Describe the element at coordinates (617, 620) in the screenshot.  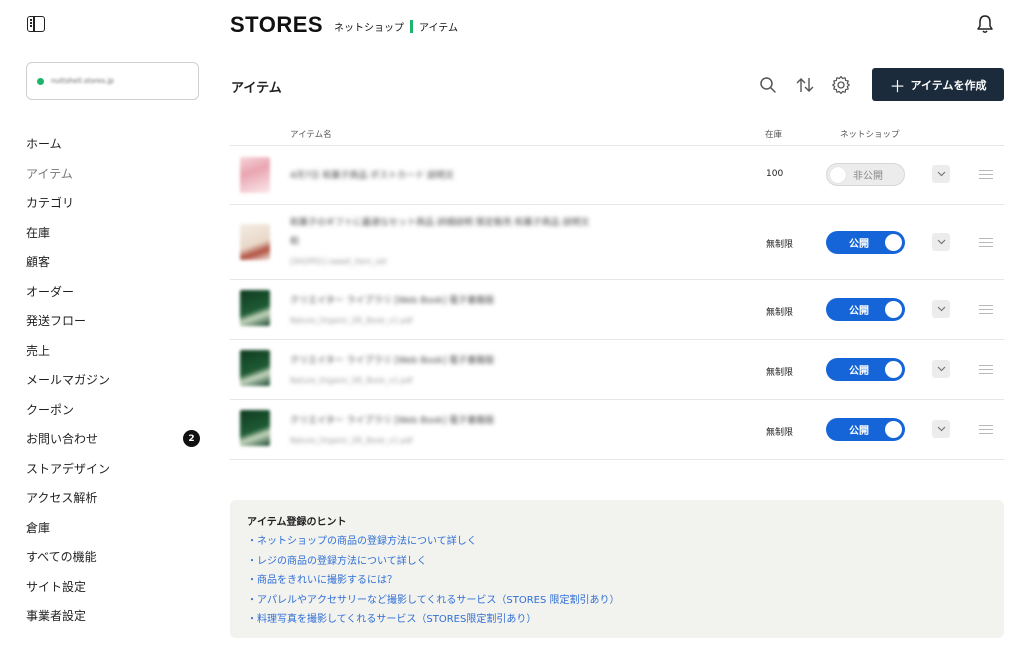
I see `hint-link-food-photo-service: ・料理写真を撮影してくれるサービス（STORES限定割引あり）` at that location.